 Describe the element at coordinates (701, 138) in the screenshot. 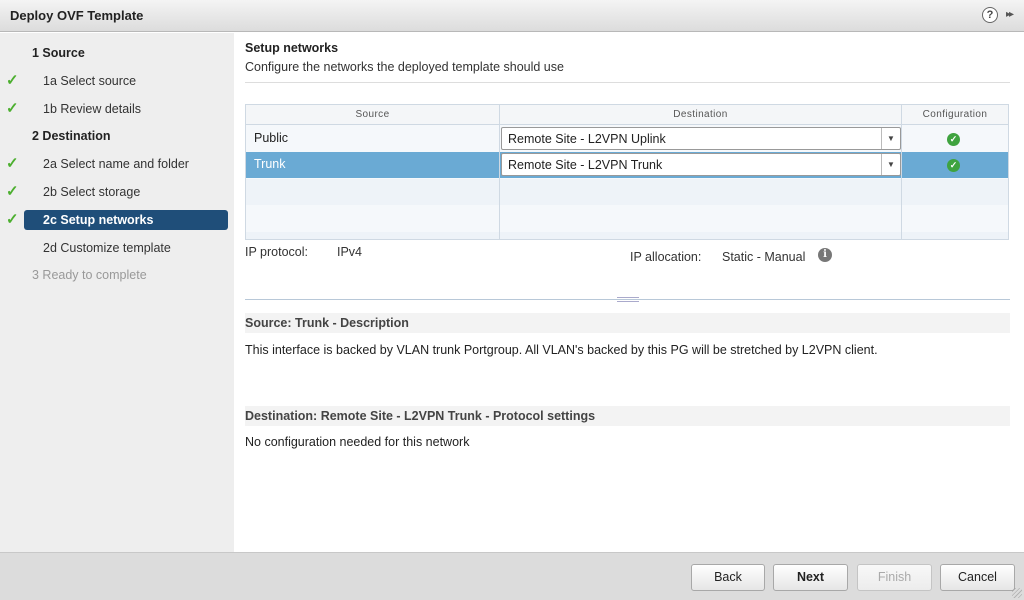

I see `destination-select: Remote Site - L2VPN Uplink ▼` at that location.